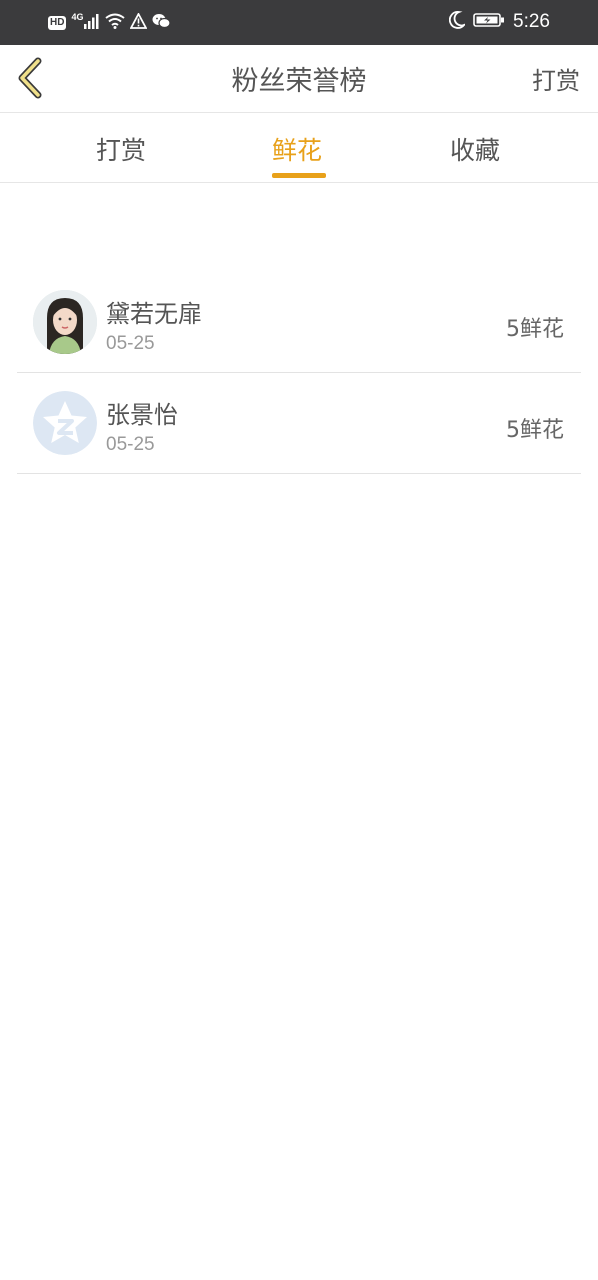 This screenshot has height=1280, width=598. I want to click on fan-name: 黛若无扉, so click(154, 314).